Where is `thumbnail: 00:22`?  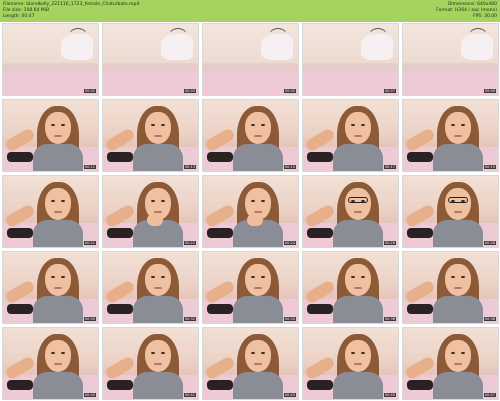
thumbnail: 00:22 is located at coordinates (150, 211).